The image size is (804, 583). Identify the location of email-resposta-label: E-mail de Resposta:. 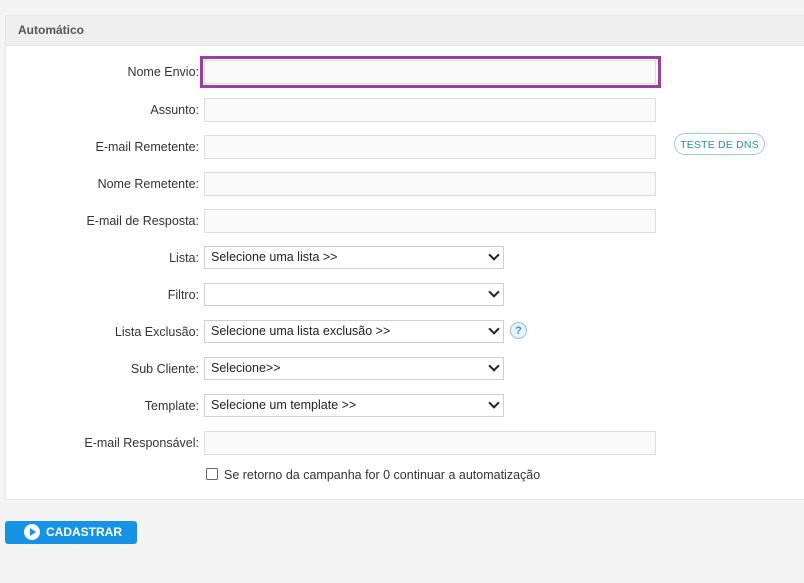
(142, 221).